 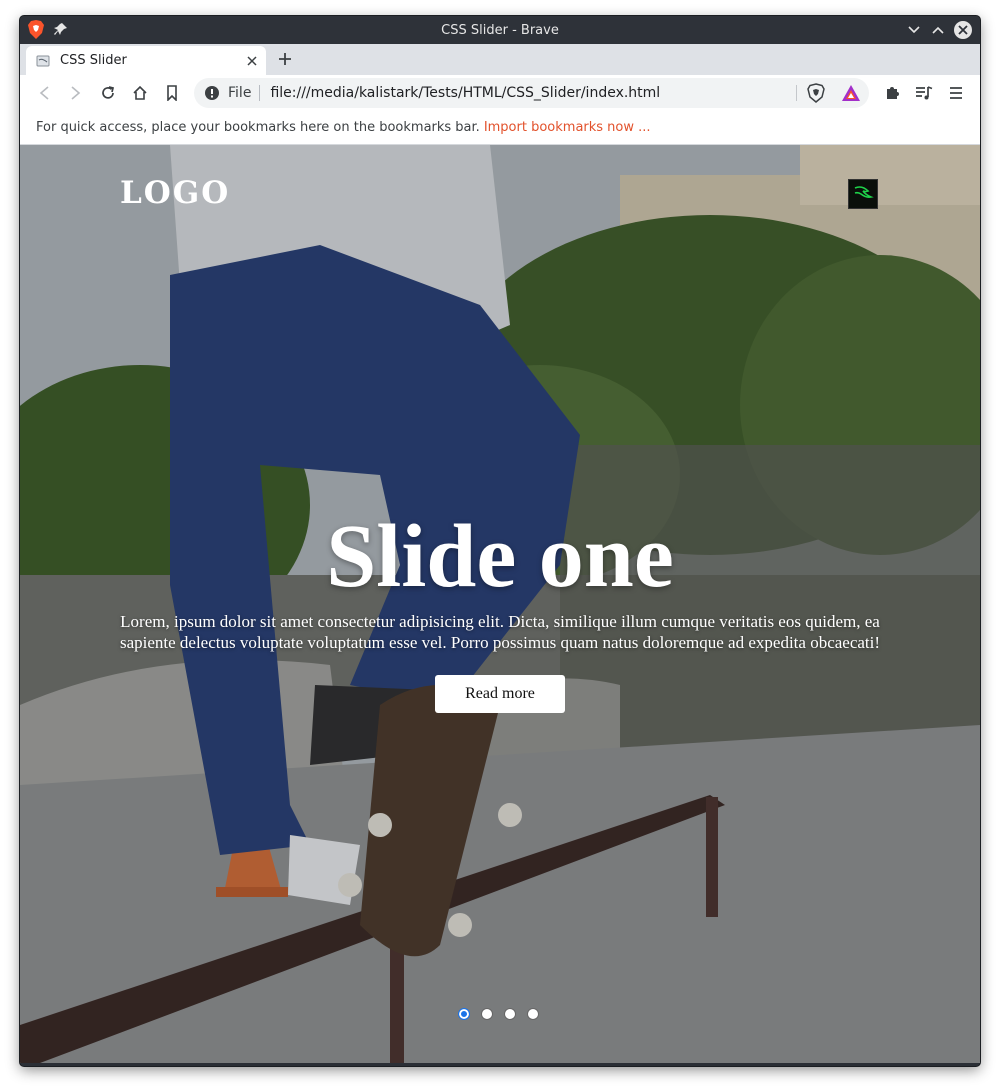 I want to click on slide-title: Slide one, so click(x=500, y=556).